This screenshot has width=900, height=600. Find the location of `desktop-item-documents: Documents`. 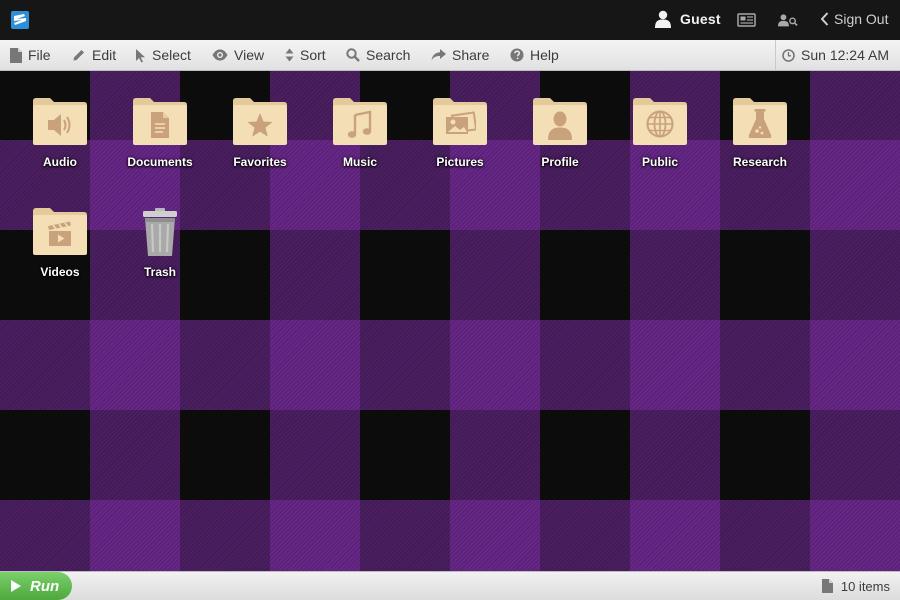

desktop-item-documents: Documents is located at coordinates (160, 123).